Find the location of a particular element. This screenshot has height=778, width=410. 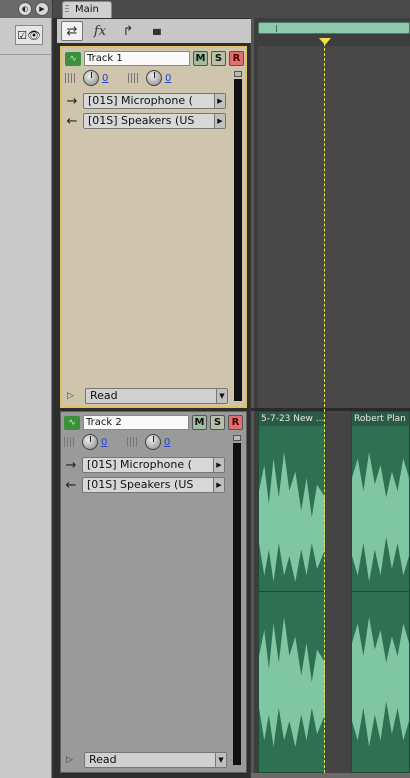

panel-expand-icon: ▶ is located at coordinates (42, 9).